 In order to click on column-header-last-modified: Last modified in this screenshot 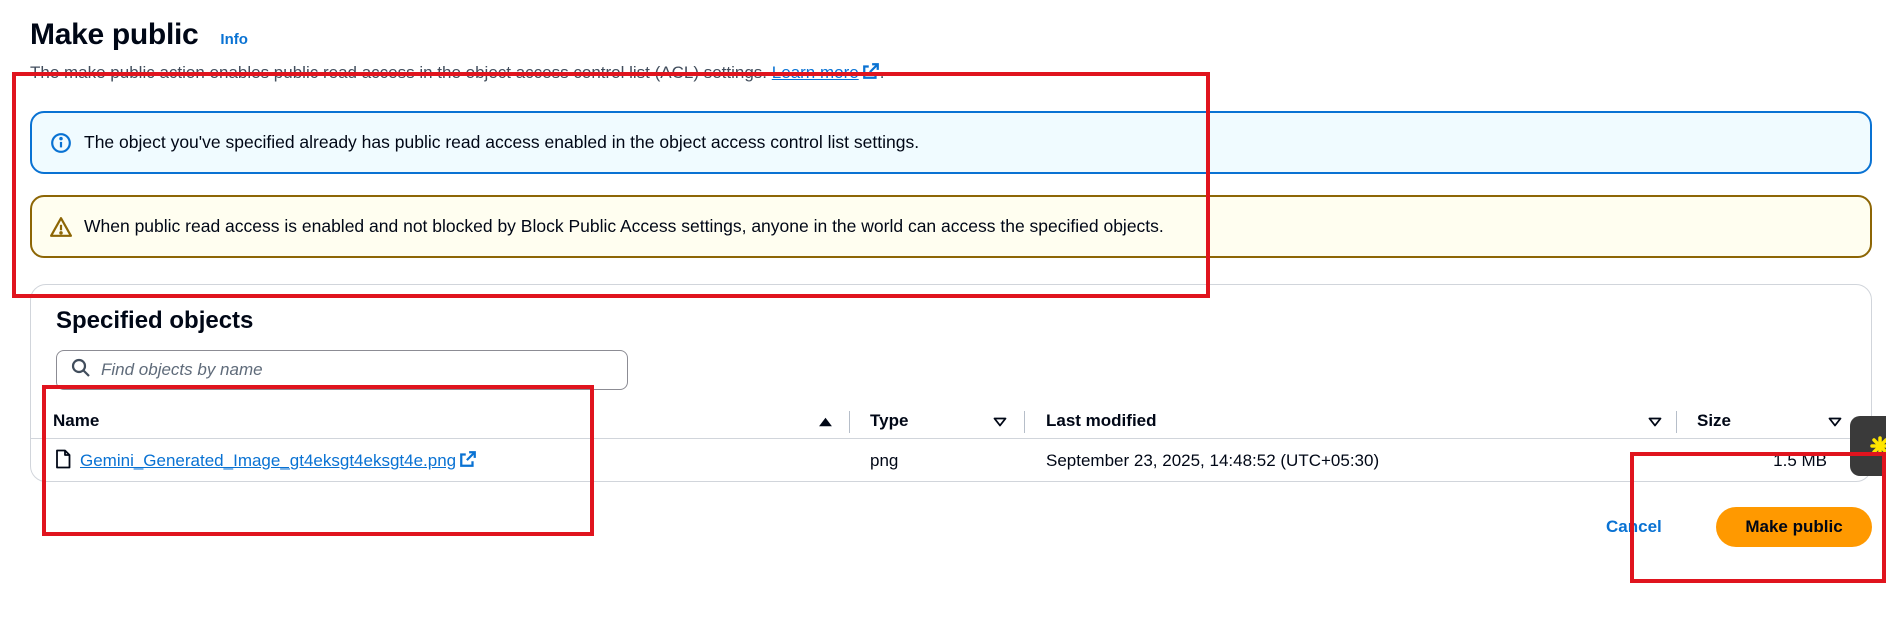, I will do `click(1101, 421)`.